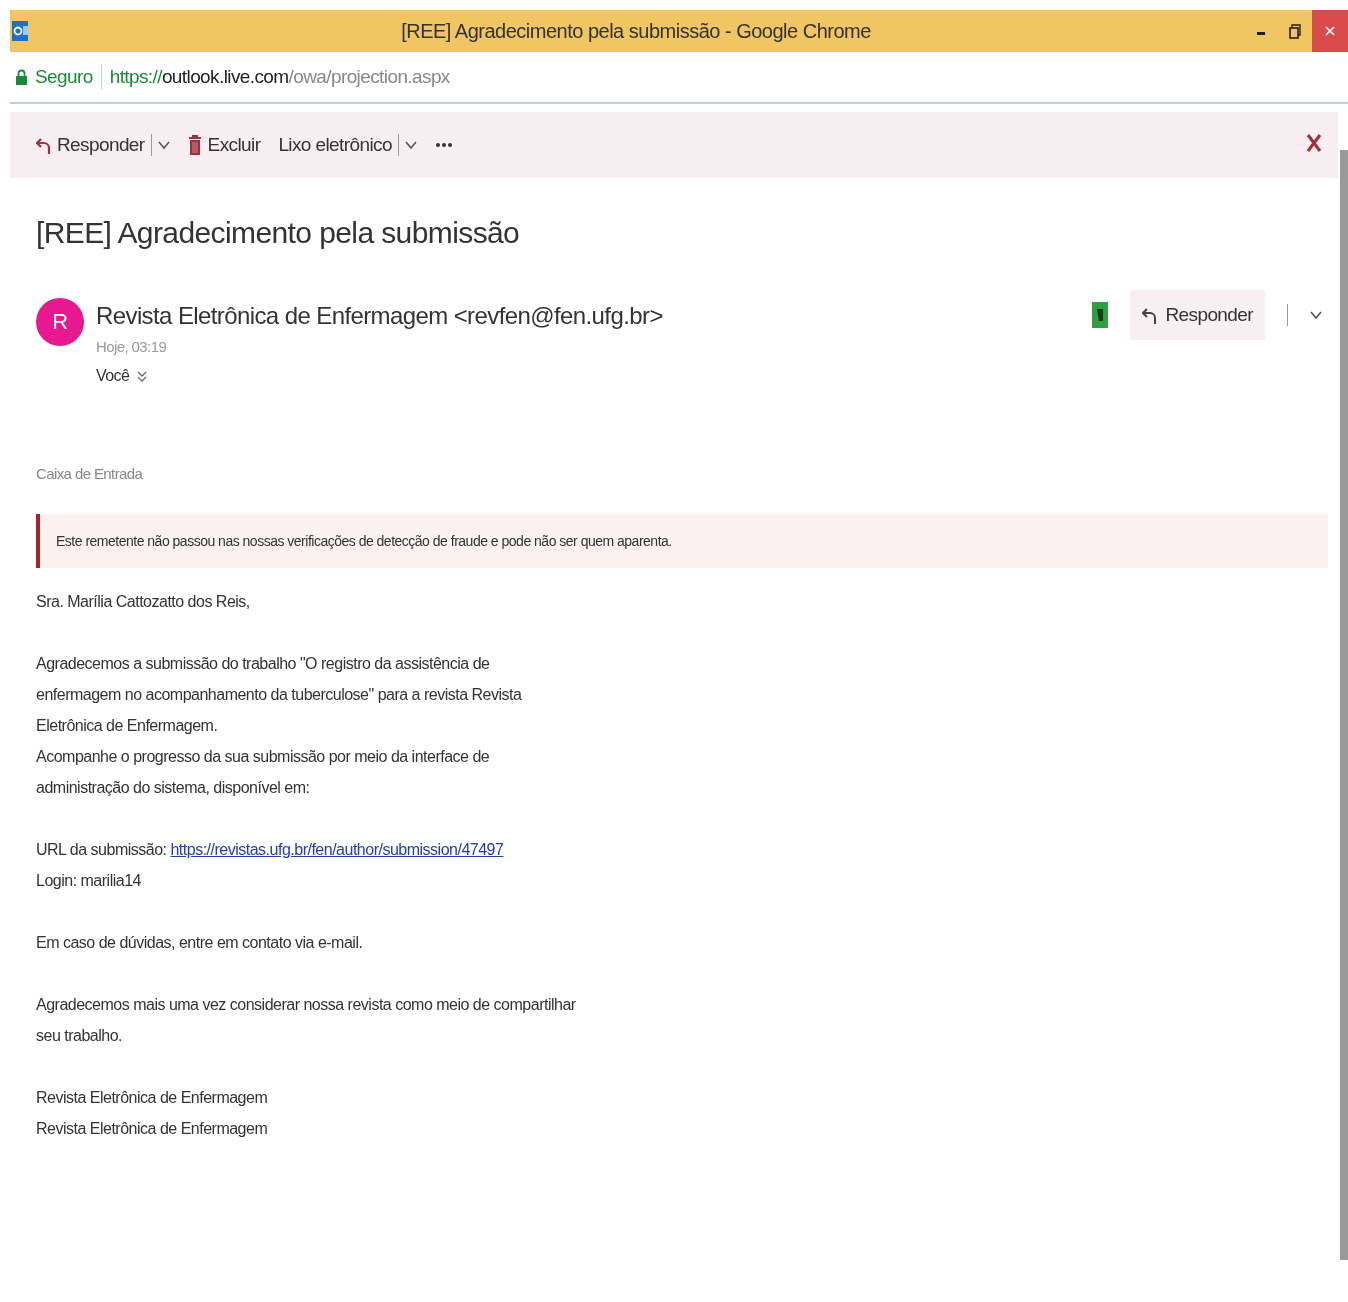 This screenshot has height=1302, width=1348. What do you see at coordinates (194, 145) in the screenshot?
I see `trash-icon` at bounding box center [194, 145].